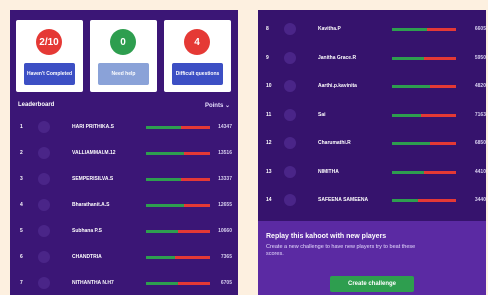 This screenshot has width=488, height=295. What do you see at coordinates (197, 56) in the screenshot?
I see `stat-card-difficult-questions: 4 Difficult questions` at bounding box center [197, 56].